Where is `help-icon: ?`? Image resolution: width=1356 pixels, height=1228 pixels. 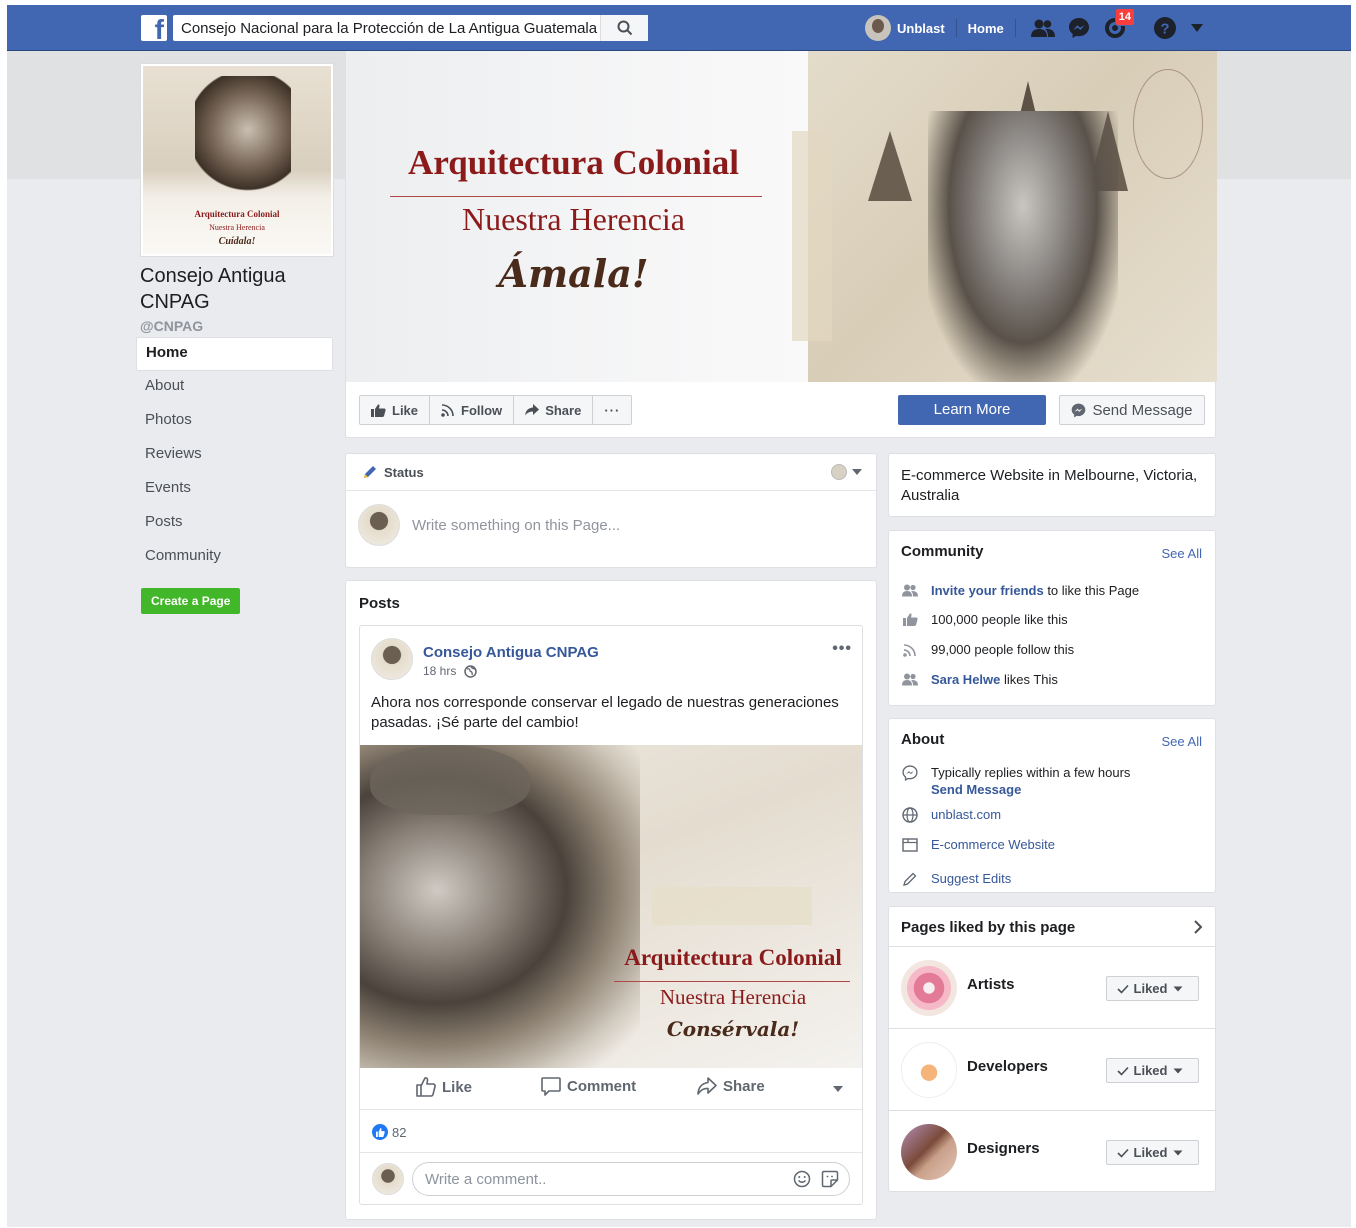 help-icon: ? is located at coordinates (1164, 28).